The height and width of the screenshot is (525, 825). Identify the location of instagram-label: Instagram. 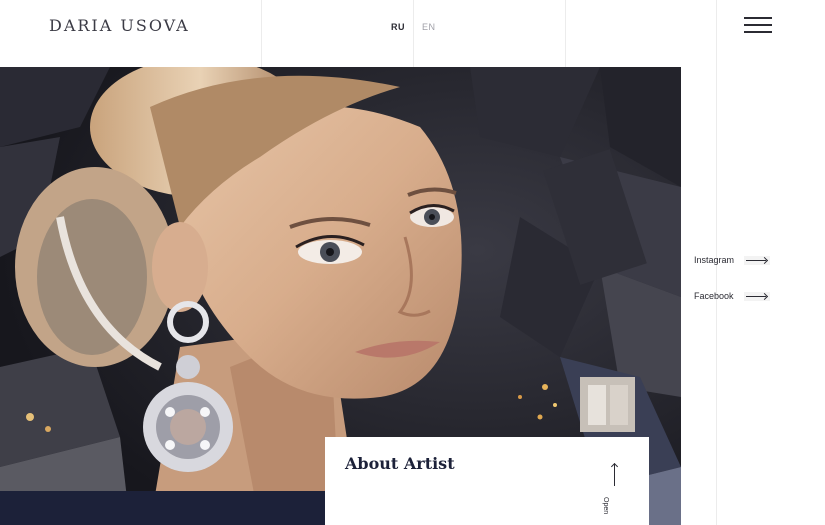
(714, 260).